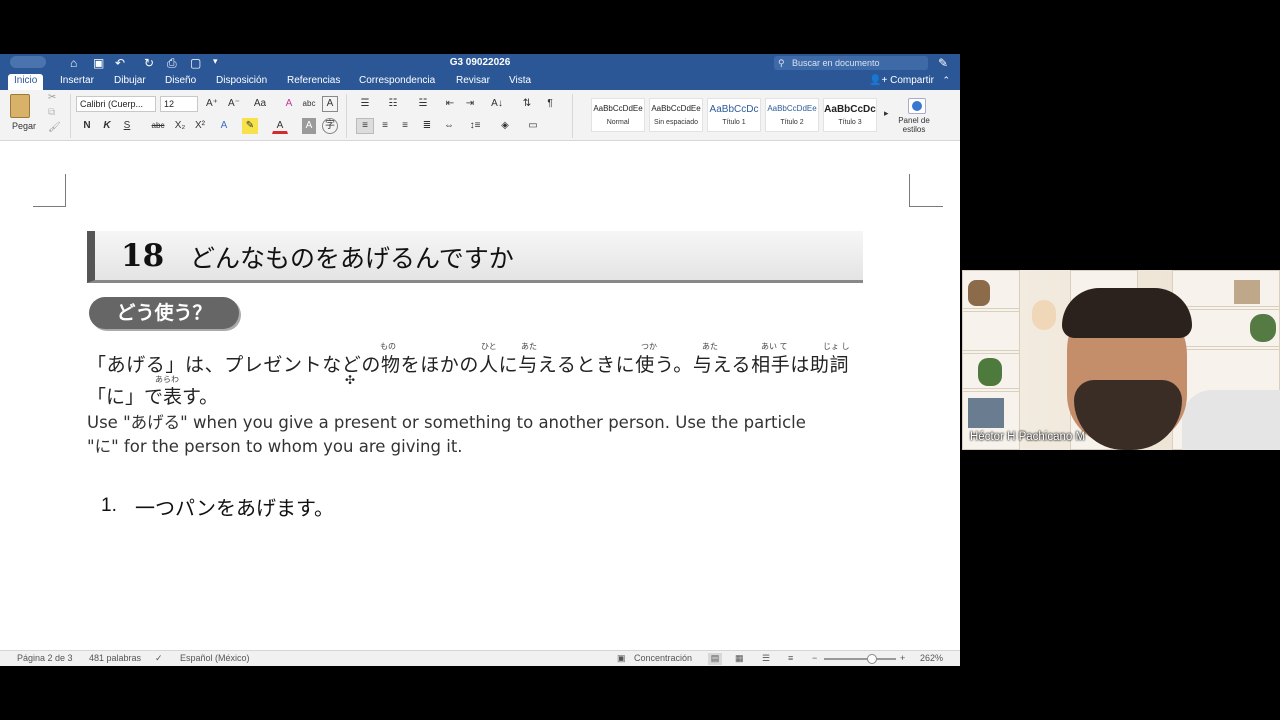  Describe the element at coordinates (365, 126) in the screenshot. I see `align-left-button: ≡` at that location.